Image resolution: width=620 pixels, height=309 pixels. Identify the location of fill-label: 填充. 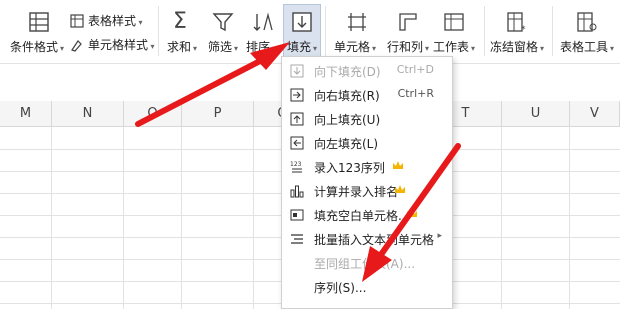
(299, 47).